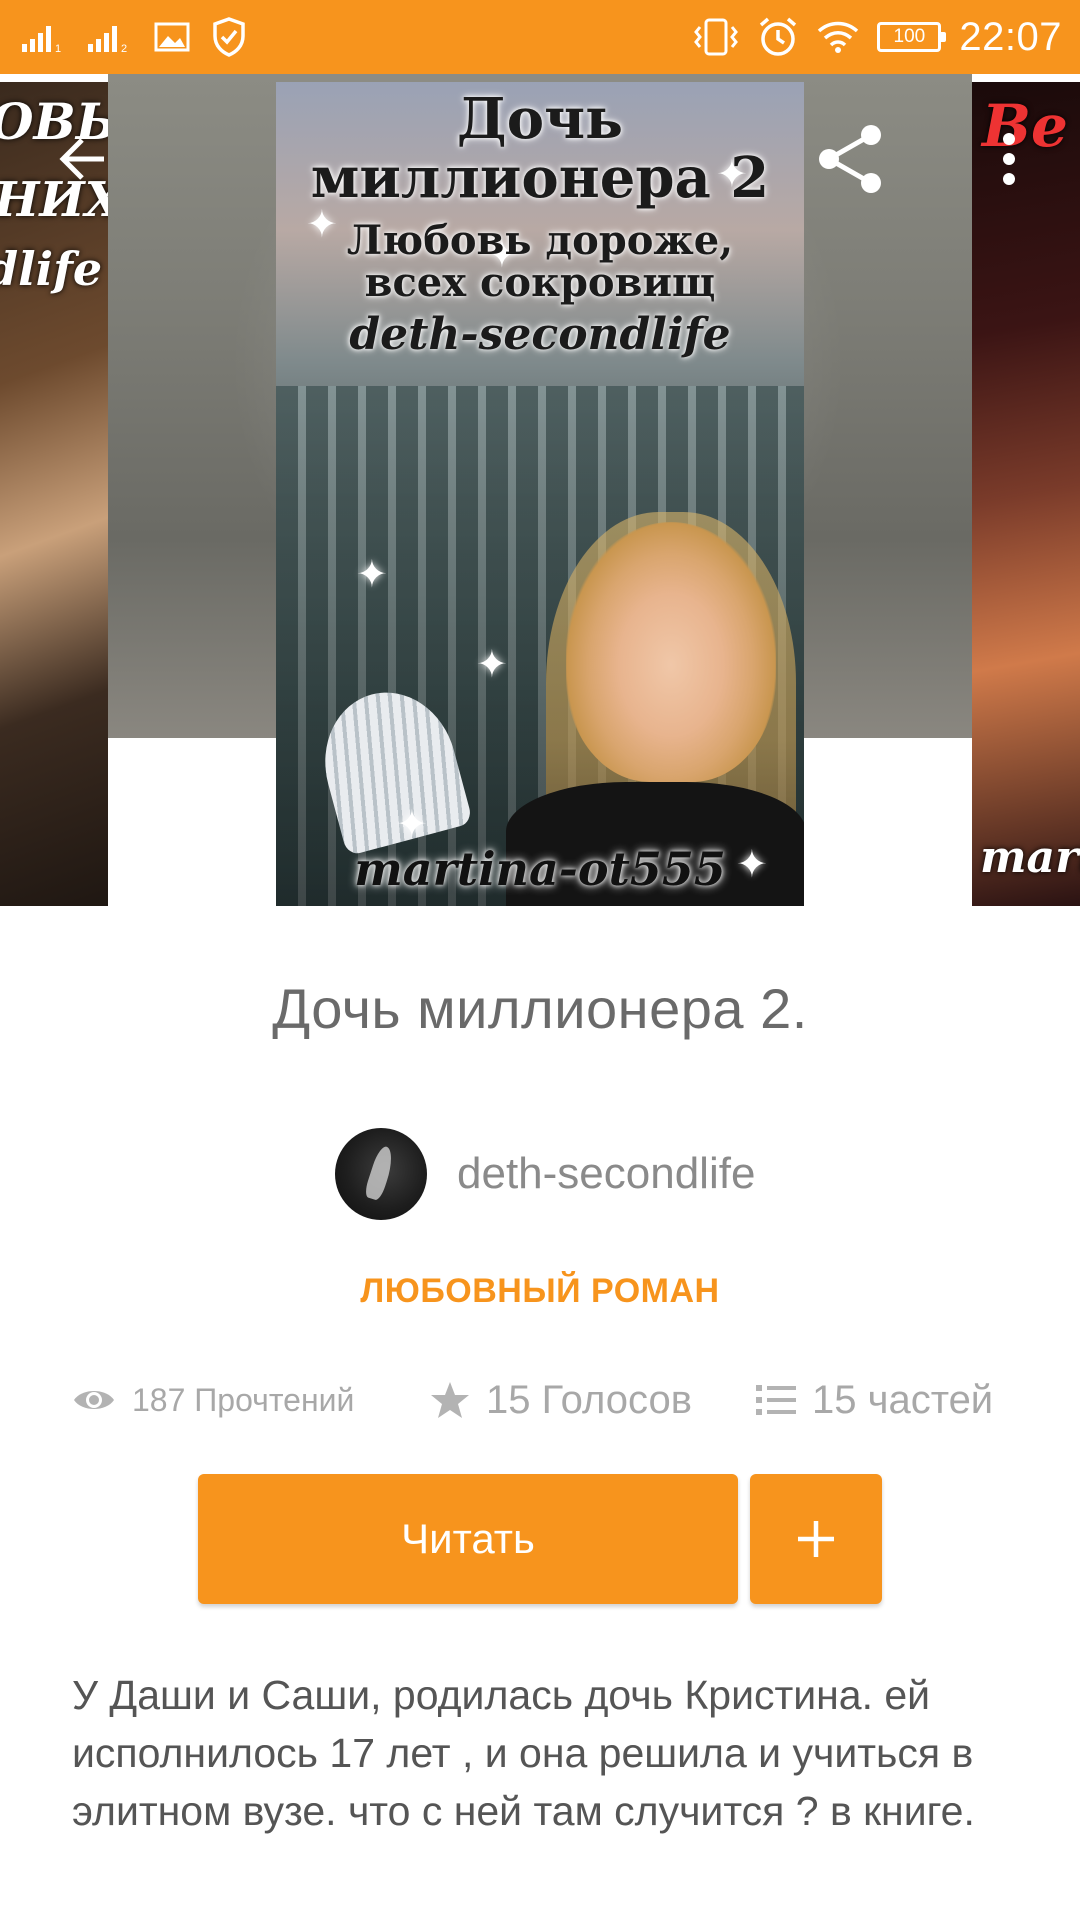  Describe the element at coordinates (540, 869) in the screenshot. I see `cover-watermark: martina-ot555` at that location.